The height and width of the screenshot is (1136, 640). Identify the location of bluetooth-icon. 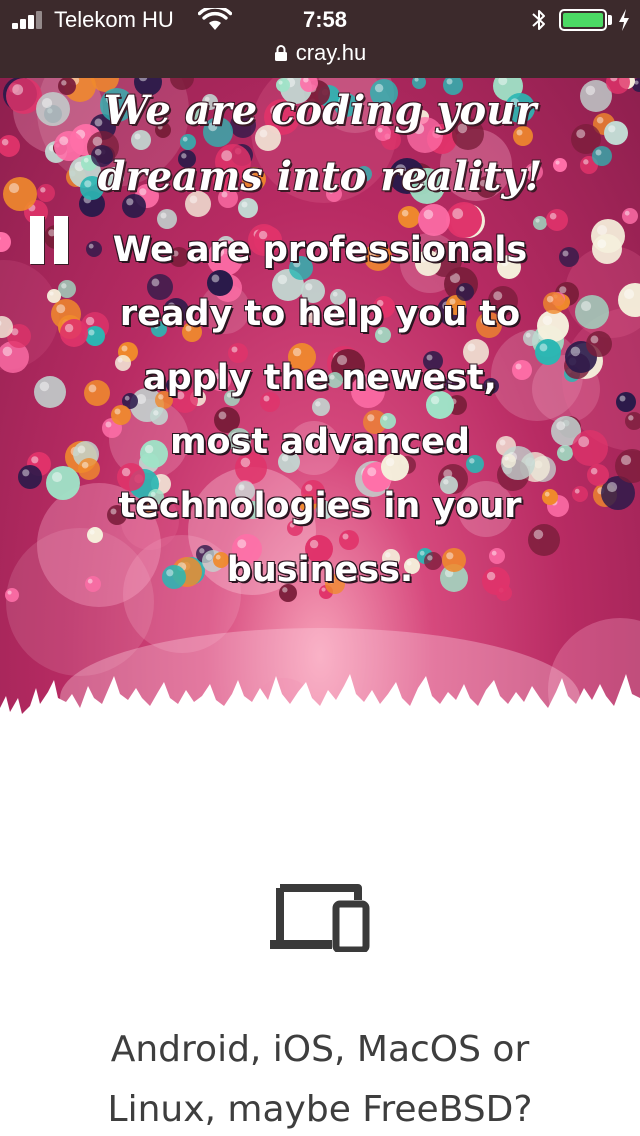
(538, 20).